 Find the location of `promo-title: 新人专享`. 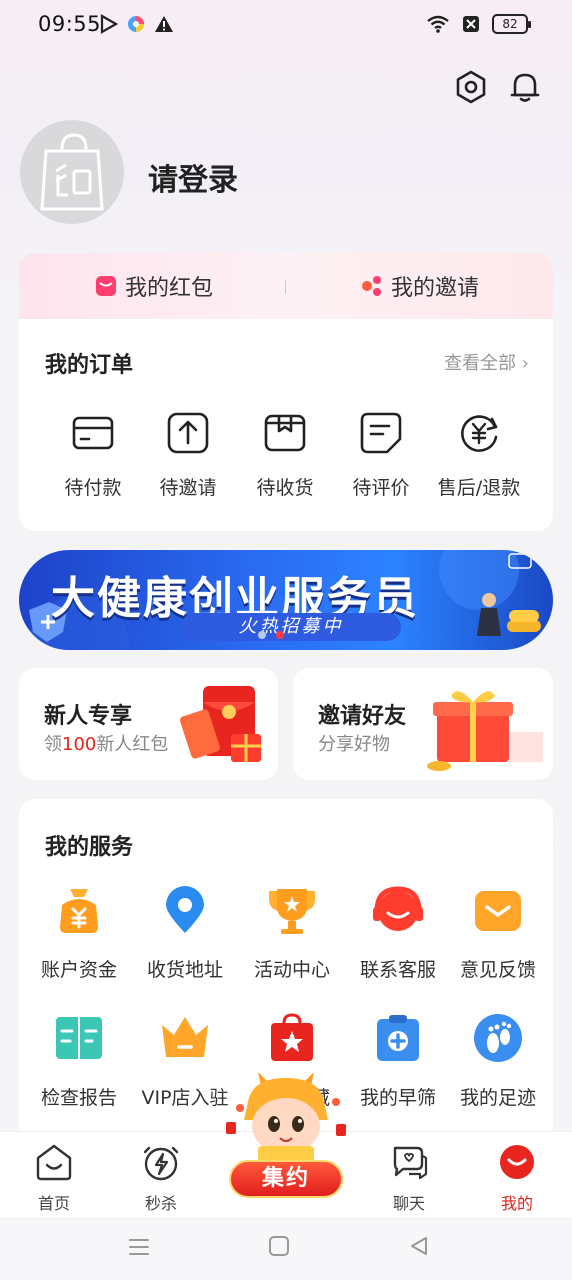

promo-title: 新人专享 is located at coordinates (88, 716).